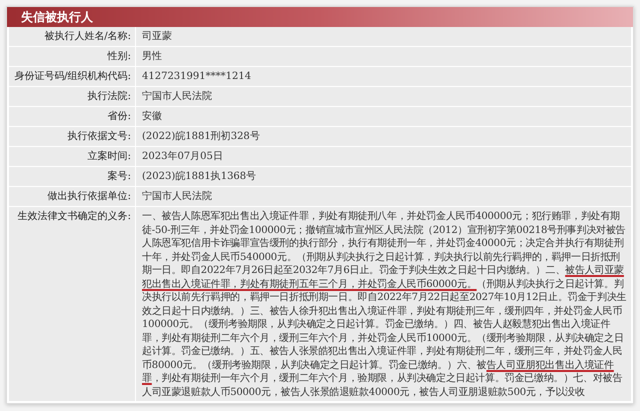  Describe the element at coordinates (383, 36) in the screenshot. I see `field-value: 司亚蒙` at that location.